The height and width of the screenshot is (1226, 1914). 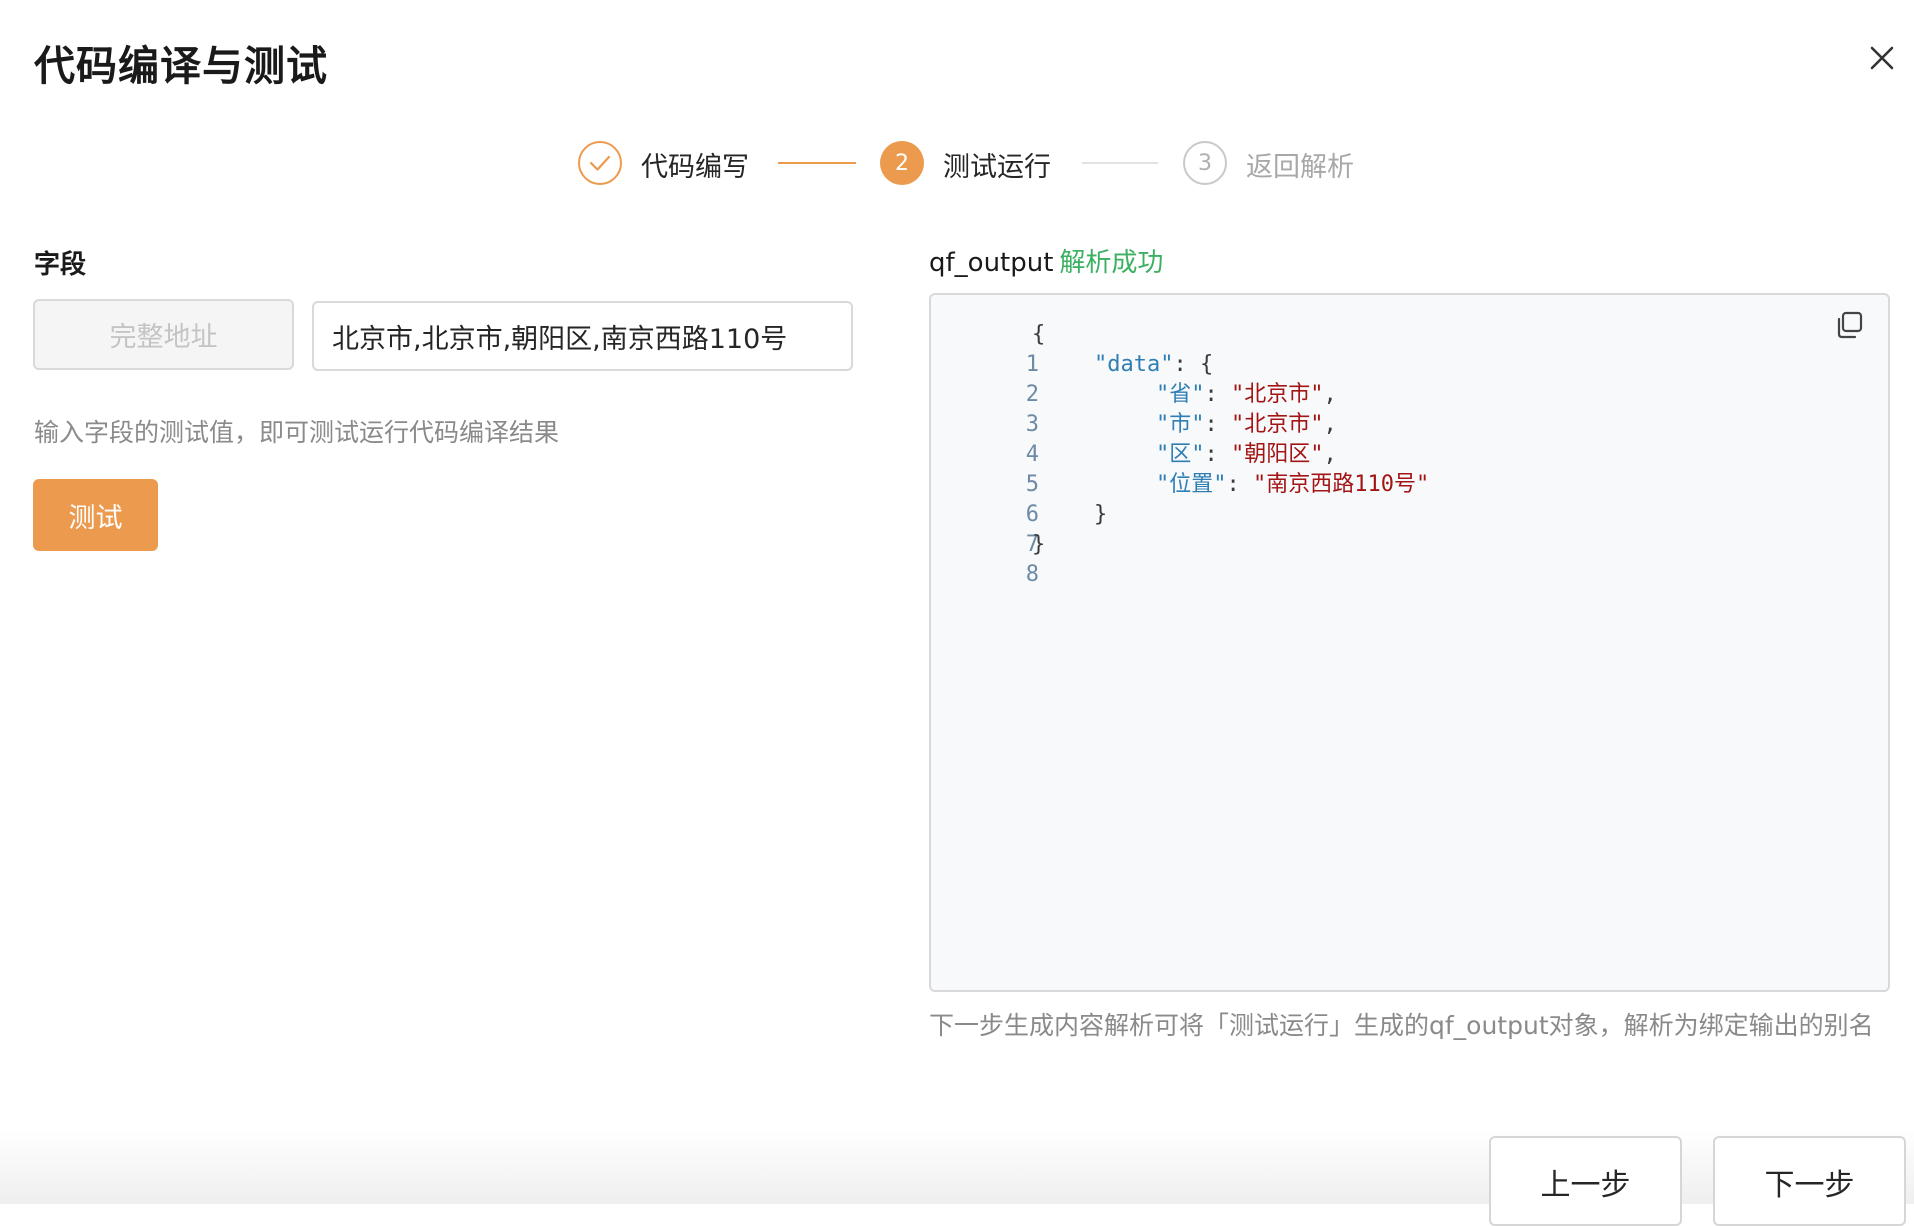 What do you see at coordinates (695, 167) in the screenshot?
I see `step-1-label: 代码编写` at bounding box center [695, 167].